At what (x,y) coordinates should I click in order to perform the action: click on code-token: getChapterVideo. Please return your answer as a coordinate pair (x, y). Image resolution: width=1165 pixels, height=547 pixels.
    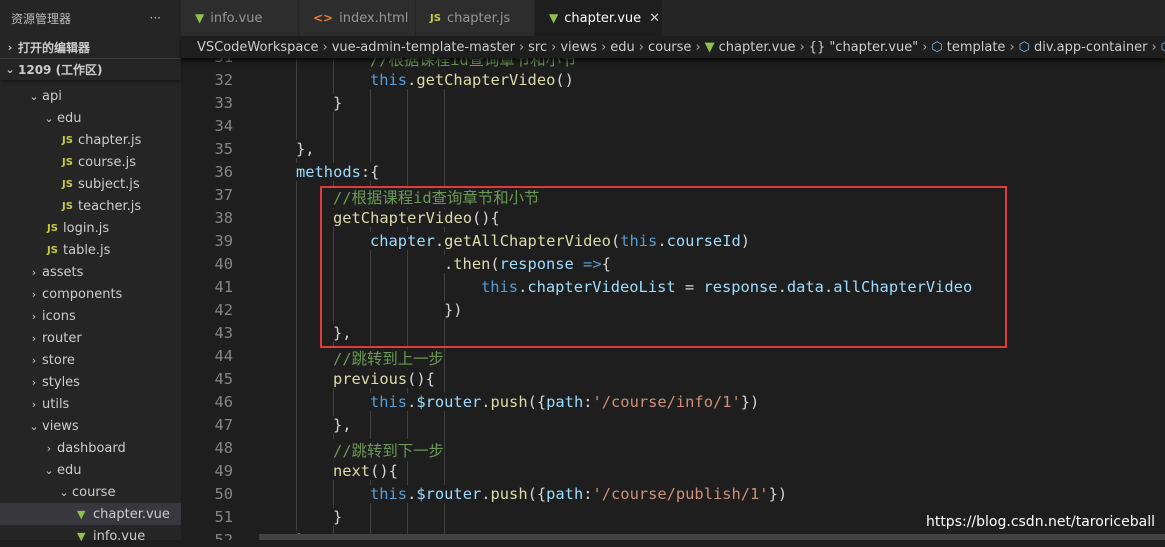
    Looking at the image, I should click on (486, 80).